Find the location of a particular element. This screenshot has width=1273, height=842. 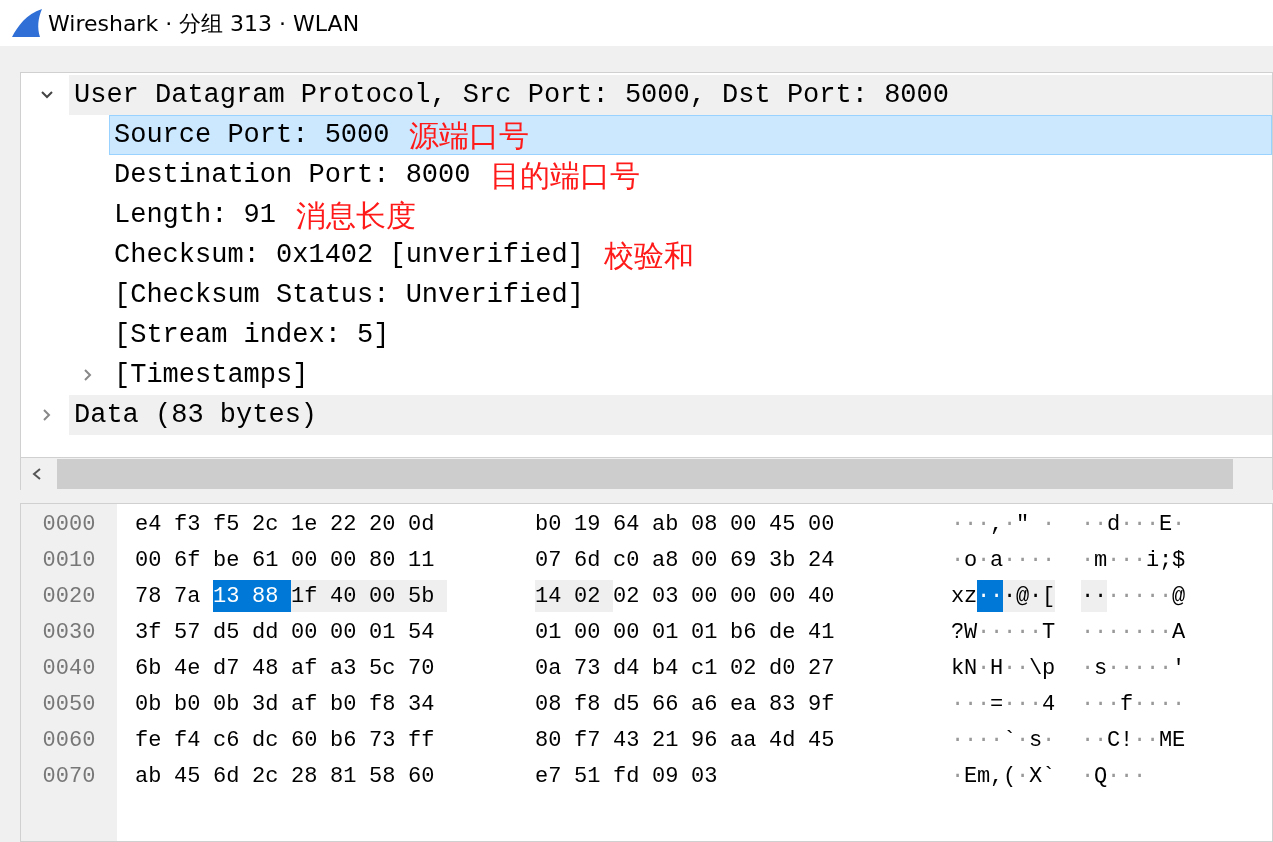

ascii-text: ·······@ is located at coordinates (1133, 596).